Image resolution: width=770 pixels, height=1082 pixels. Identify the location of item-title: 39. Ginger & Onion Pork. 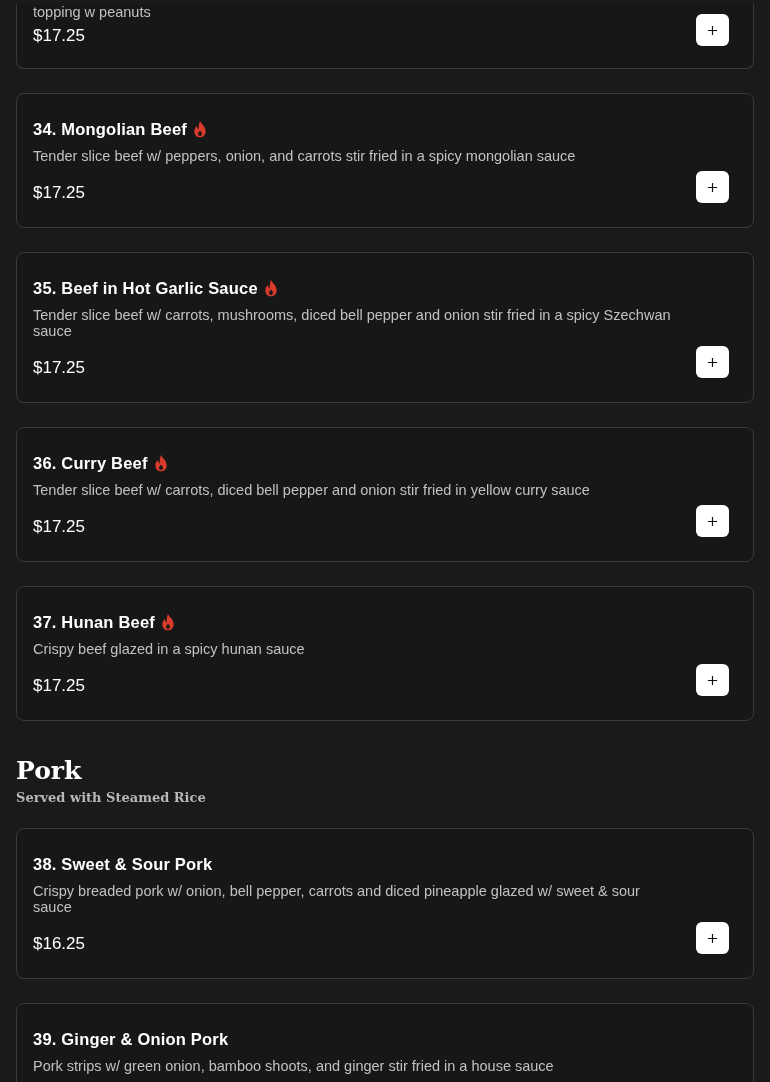
(131, 1039).